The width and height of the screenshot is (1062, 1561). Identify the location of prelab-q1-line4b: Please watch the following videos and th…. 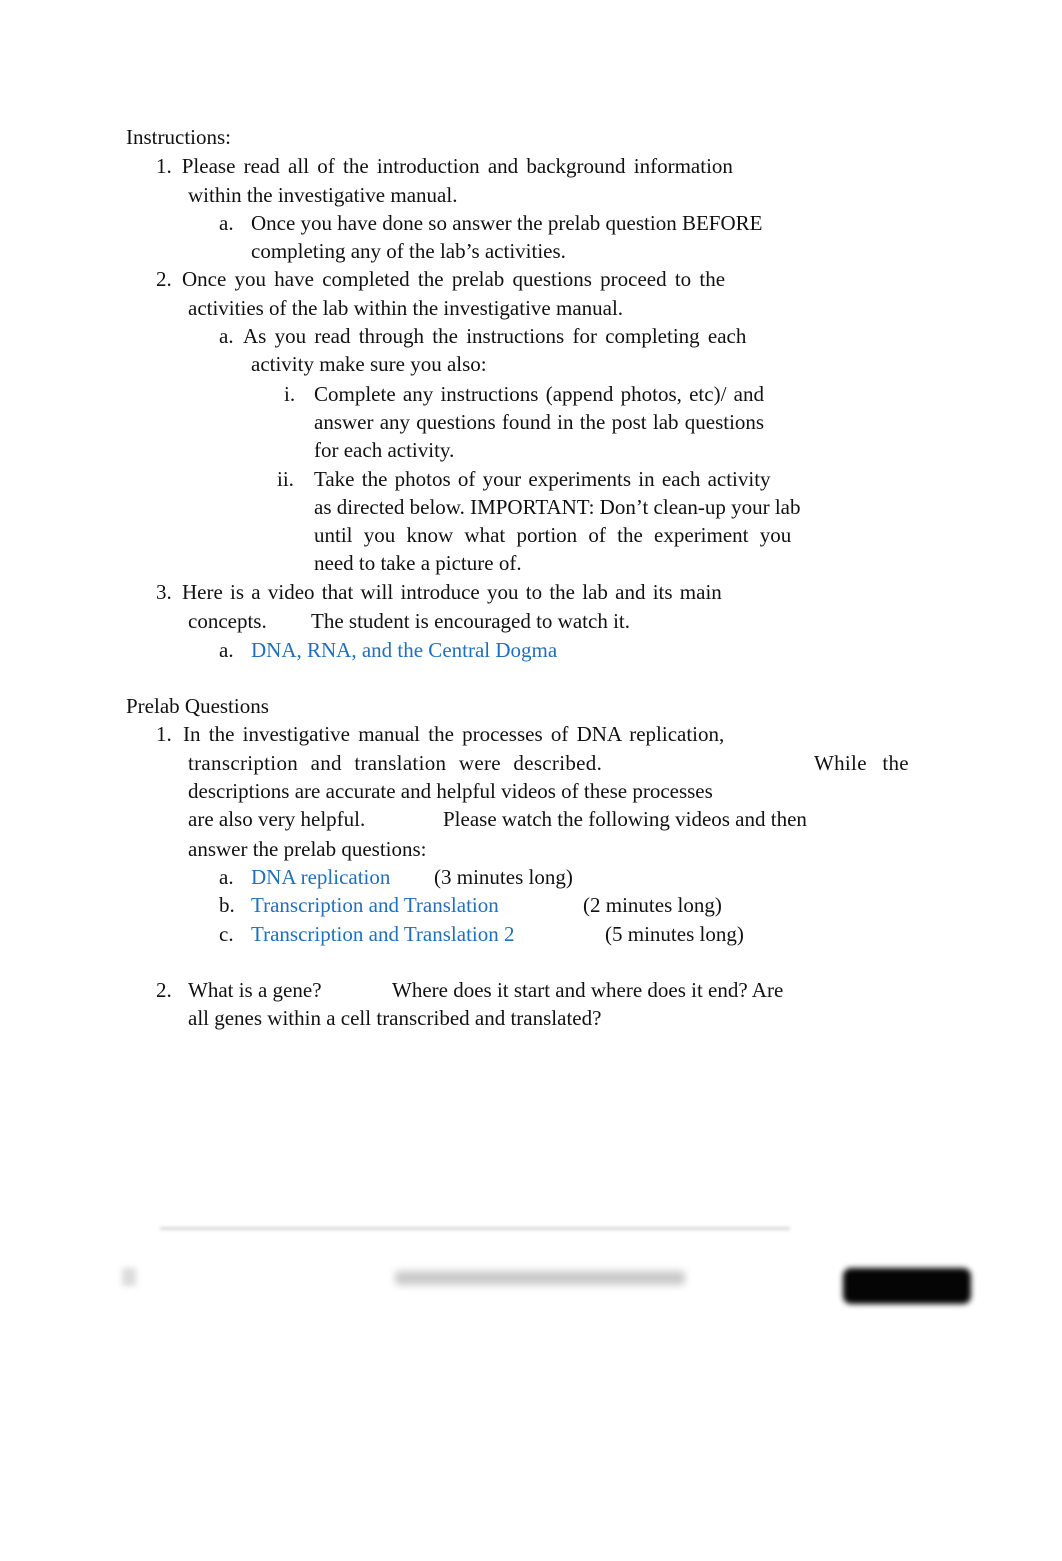
(625, 819).